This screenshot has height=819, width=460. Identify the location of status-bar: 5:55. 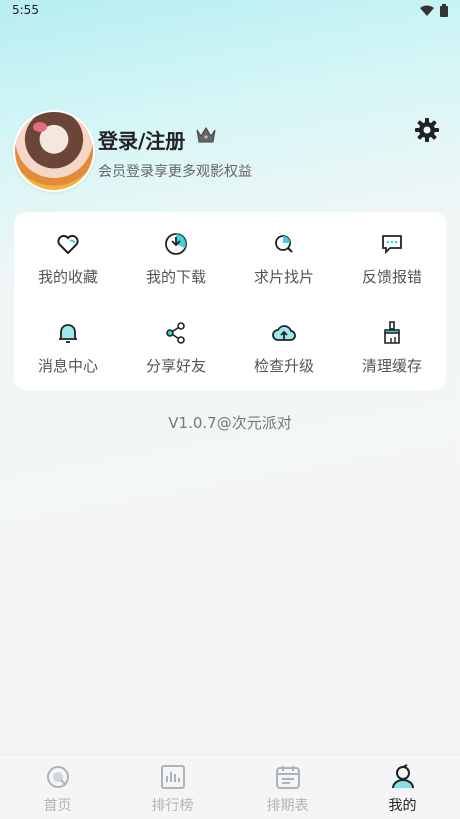
(230, 11).